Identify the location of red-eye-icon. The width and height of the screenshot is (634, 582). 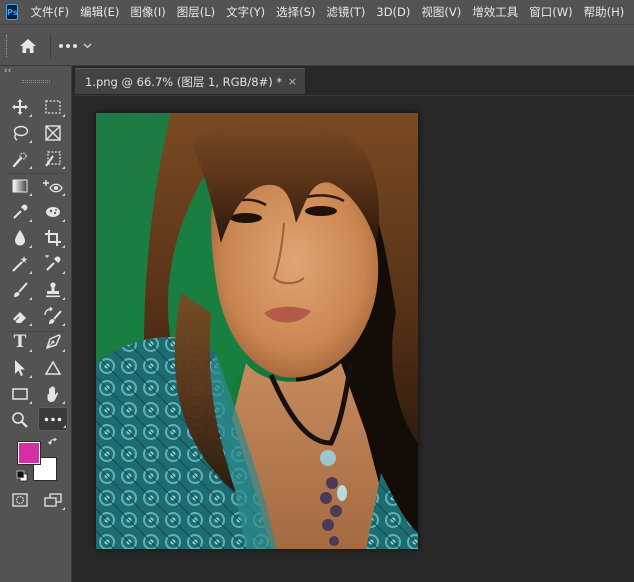
(53, 186).